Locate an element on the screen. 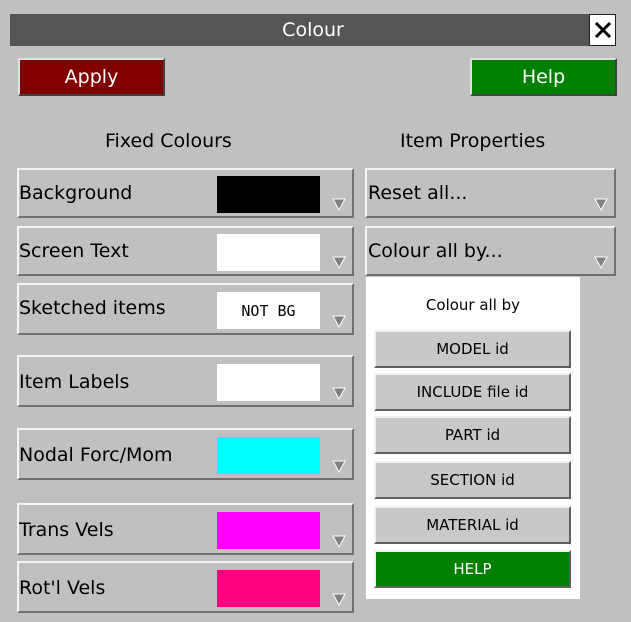 The height and width of the screenshot is (622, 631). help-button: Help is located at coordinates (543, 77).